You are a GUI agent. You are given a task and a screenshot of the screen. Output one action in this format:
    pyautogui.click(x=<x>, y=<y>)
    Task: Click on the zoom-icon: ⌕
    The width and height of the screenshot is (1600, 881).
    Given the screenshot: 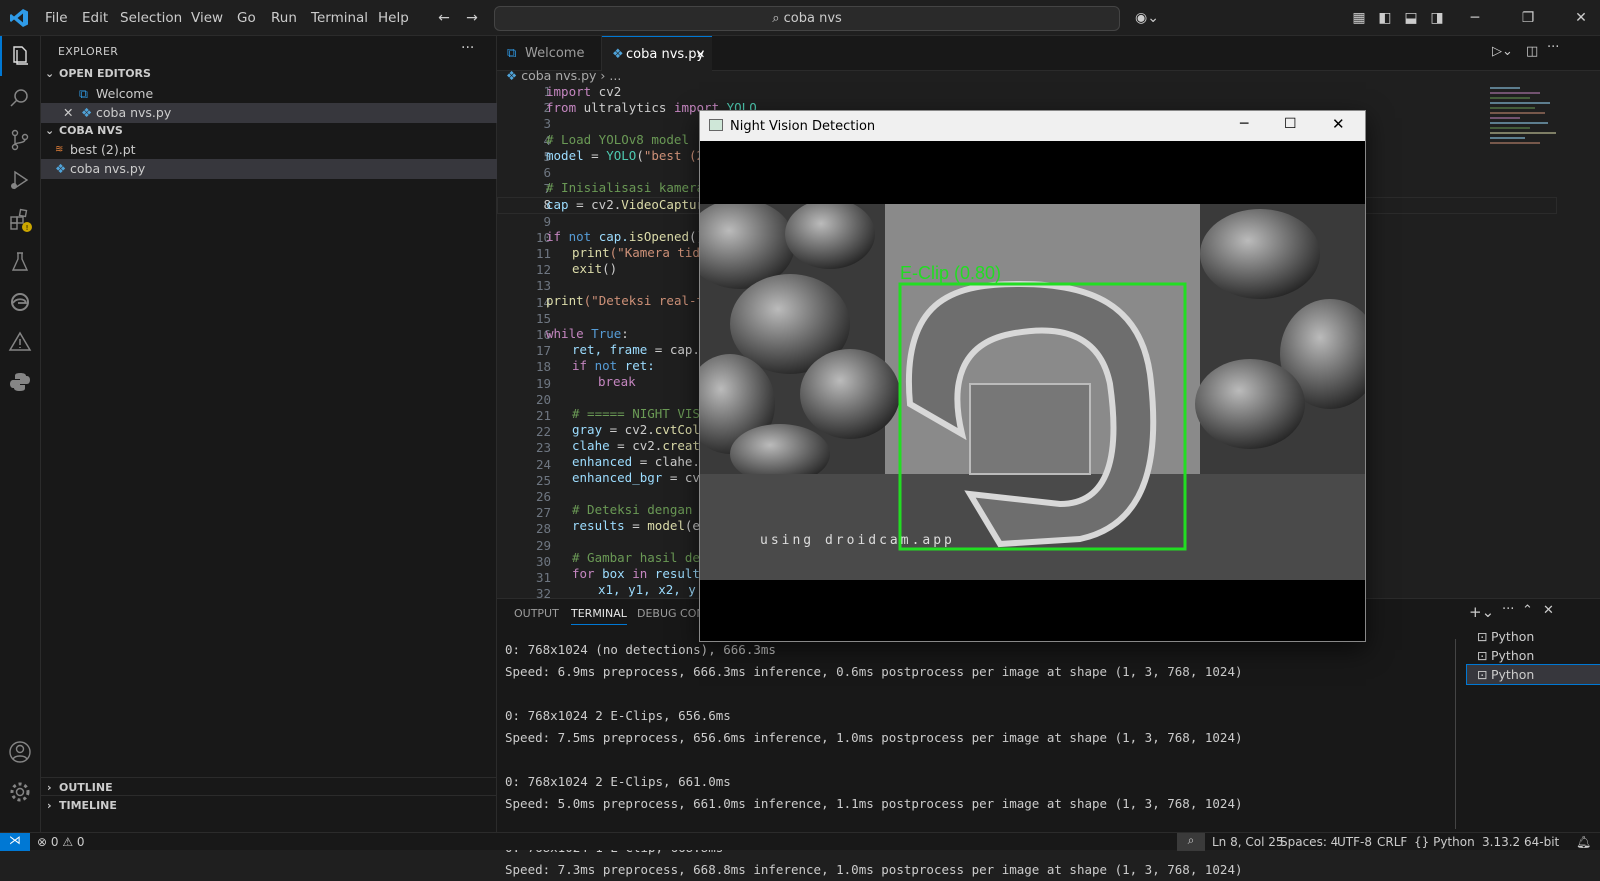 What is the action you would take?
    pyautogui.click(x=1191, y=842)
    